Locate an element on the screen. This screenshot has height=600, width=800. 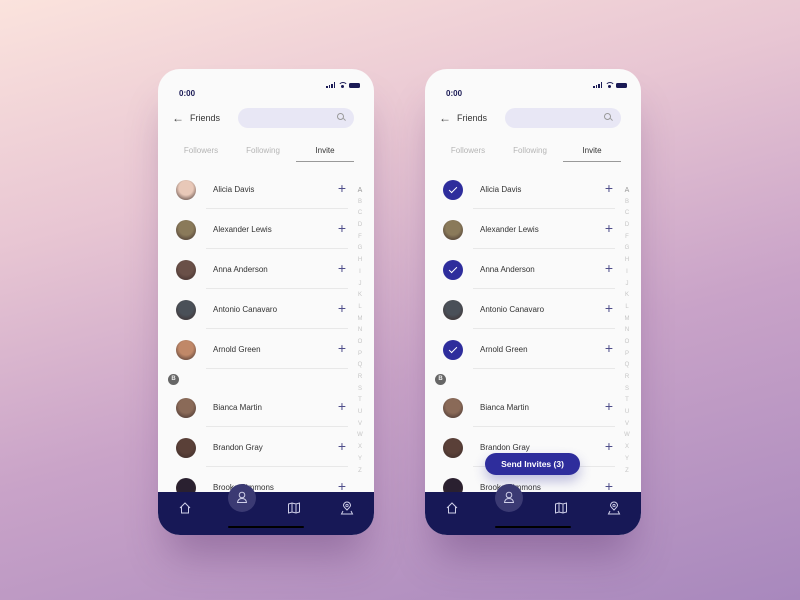
contact-row: Alicia Davis + is located at coordinates (262, 189).